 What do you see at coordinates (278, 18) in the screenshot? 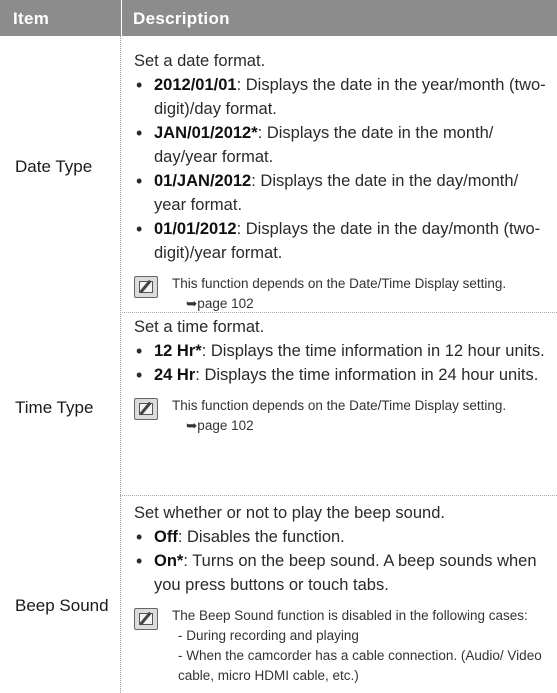
I see `table-header: Item Description` at bounding box center [278, 18].